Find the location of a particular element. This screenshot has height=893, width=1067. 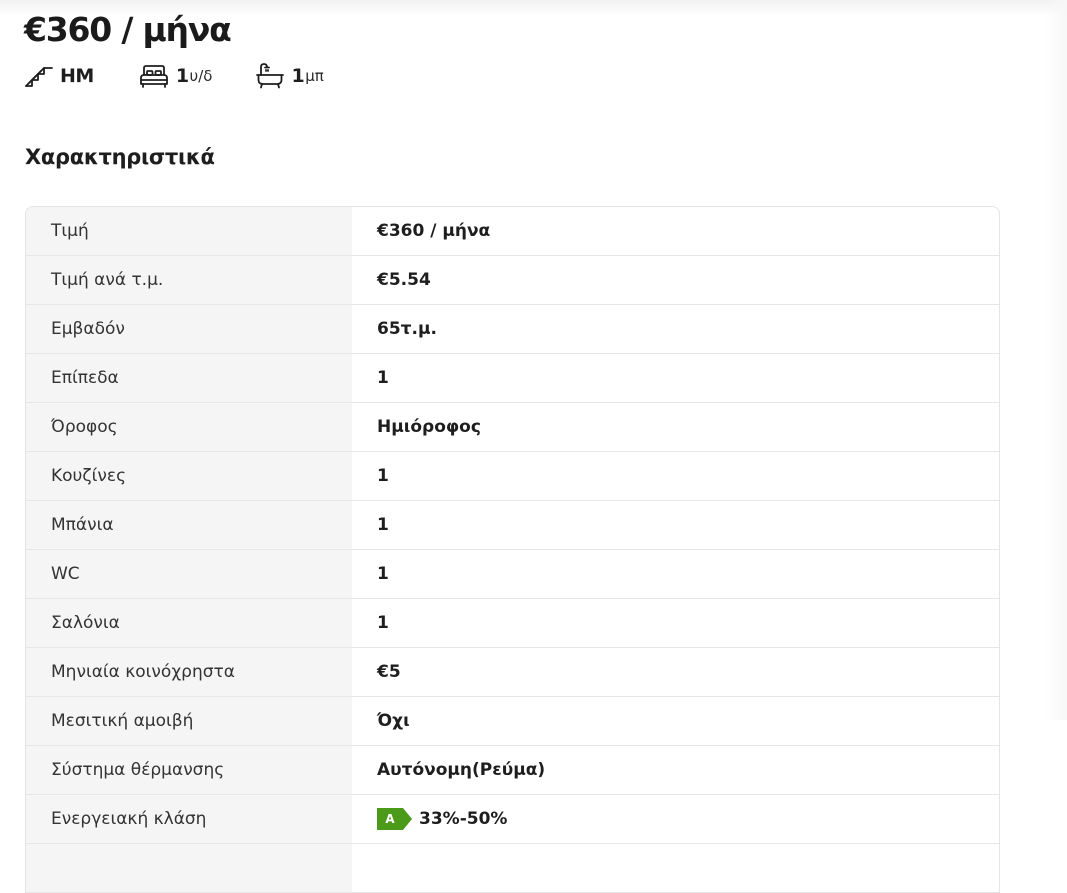

table-row is located at coordinates (512, 868).